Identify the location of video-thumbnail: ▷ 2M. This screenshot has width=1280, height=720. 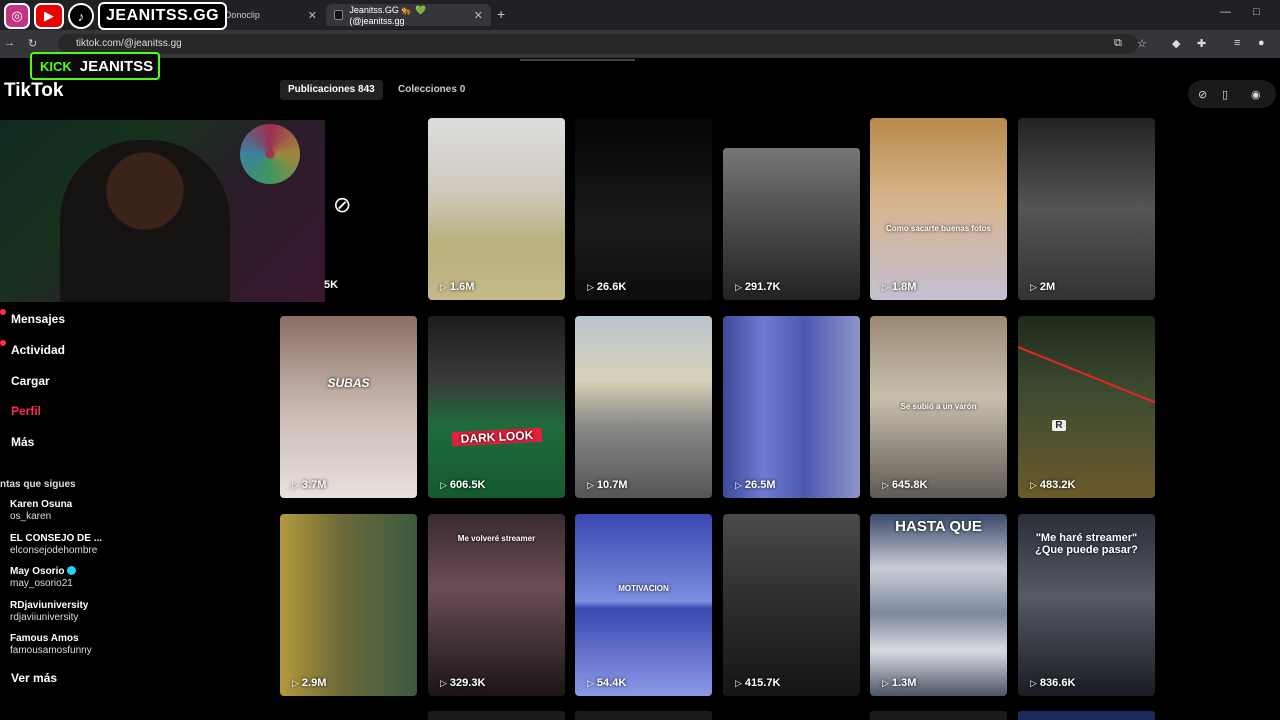
(1086, 209).